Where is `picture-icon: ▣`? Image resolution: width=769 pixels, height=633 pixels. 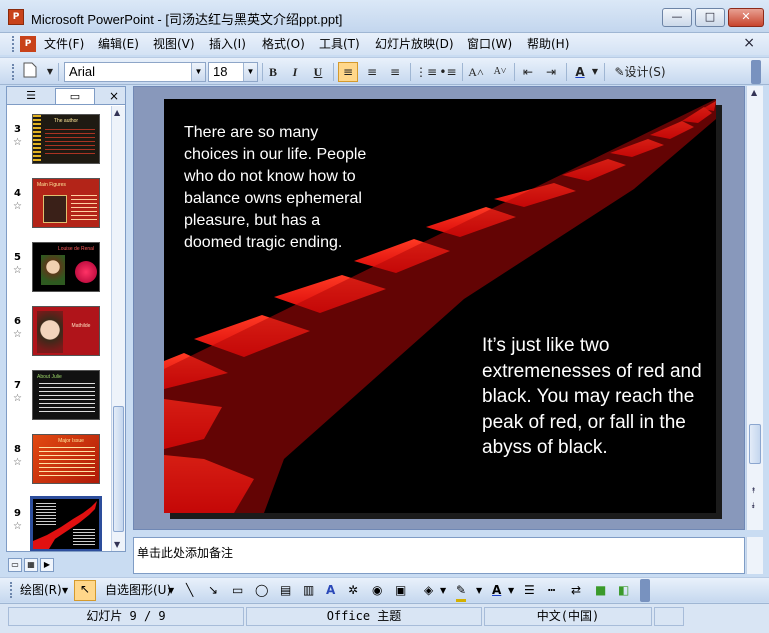 picture-icon: ▣ is located at coordinates (400, 590).